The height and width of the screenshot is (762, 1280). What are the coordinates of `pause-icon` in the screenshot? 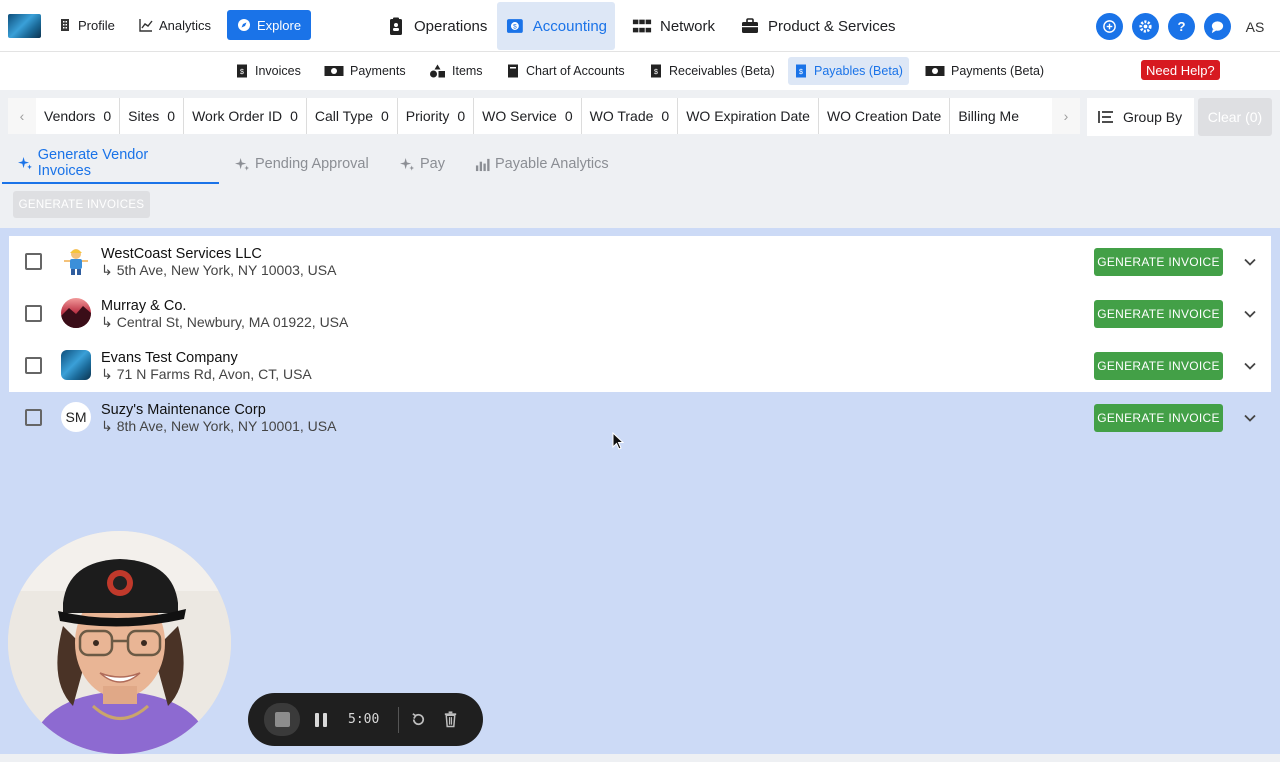 It's located at (321, 720).